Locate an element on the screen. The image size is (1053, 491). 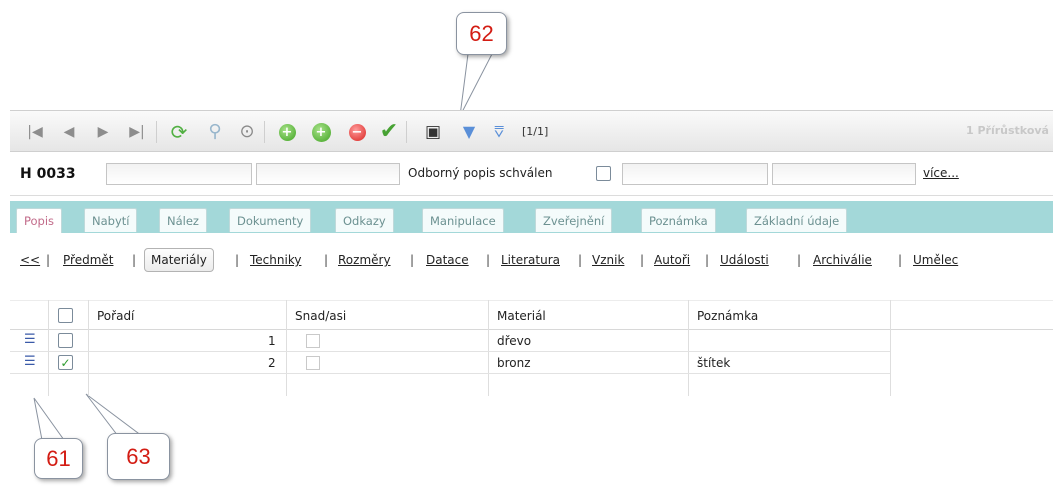
tab-nalez: Nález is located at coordinates (183, 220).